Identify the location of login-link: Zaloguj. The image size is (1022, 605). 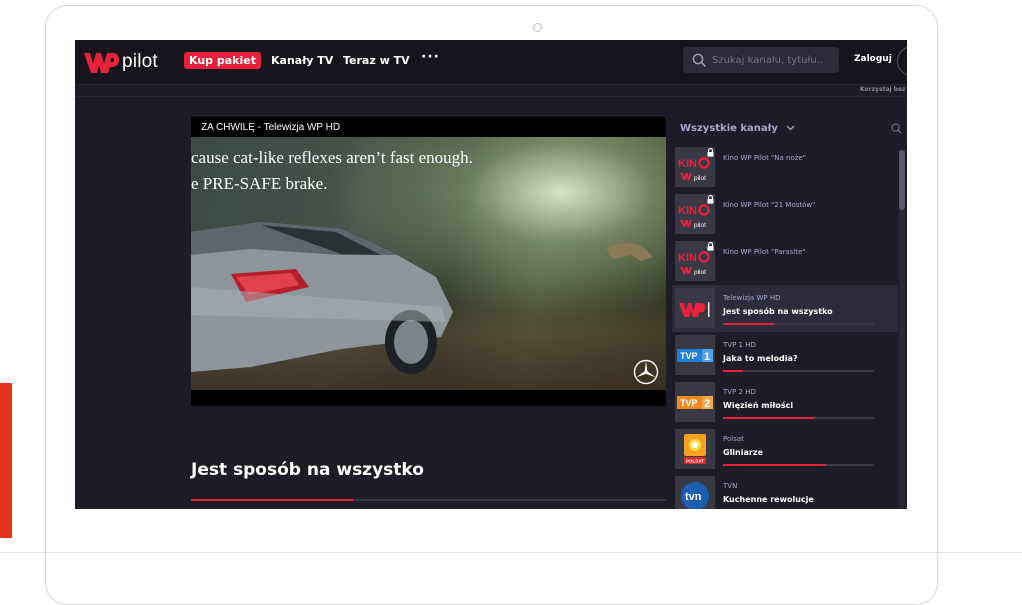
(873, 59).